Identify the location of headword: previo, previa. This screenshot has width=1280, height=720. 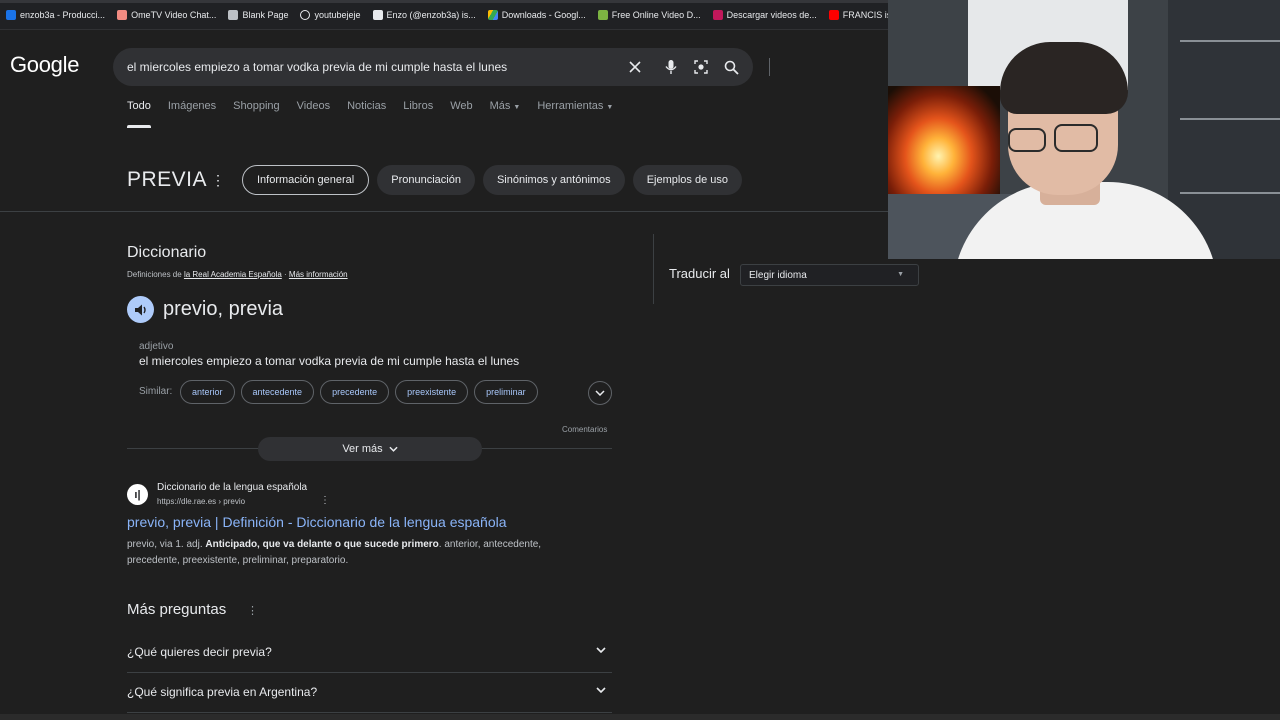
(223, 309).